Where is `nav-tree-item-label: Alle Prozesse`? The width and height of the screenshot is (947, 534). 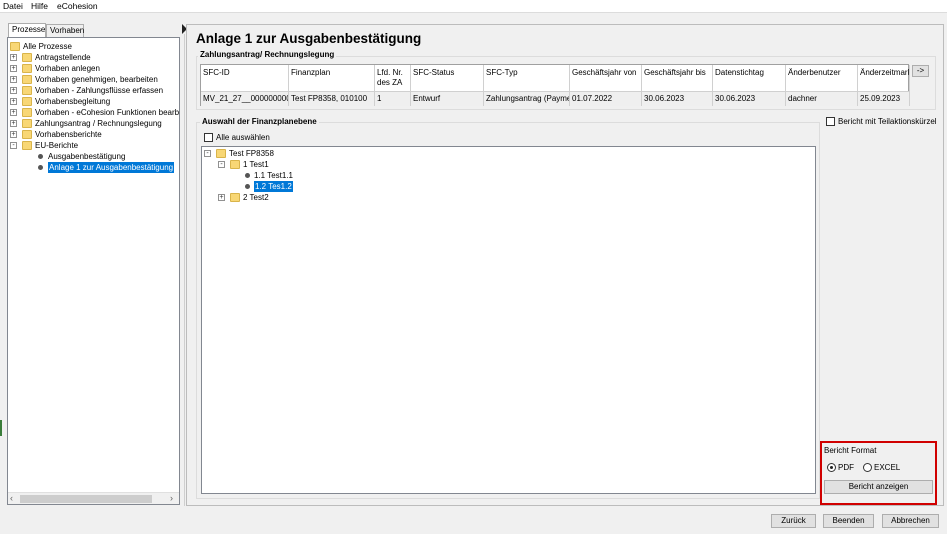
nav-tree-item-label: Alle Prozesse is located at coordinates (47, 46).